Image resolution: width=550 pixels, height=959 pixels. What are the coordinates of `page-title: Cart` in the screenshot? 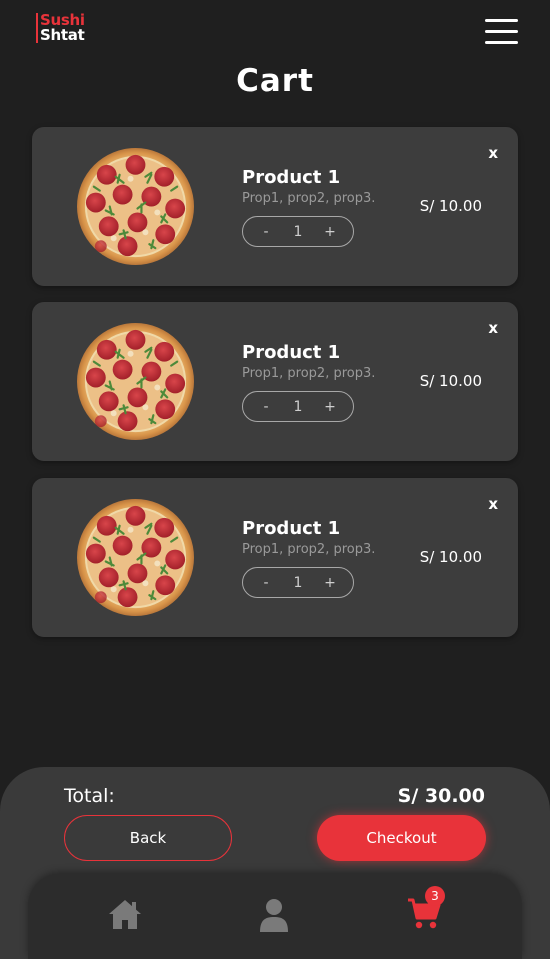 It's located at (275, 81).